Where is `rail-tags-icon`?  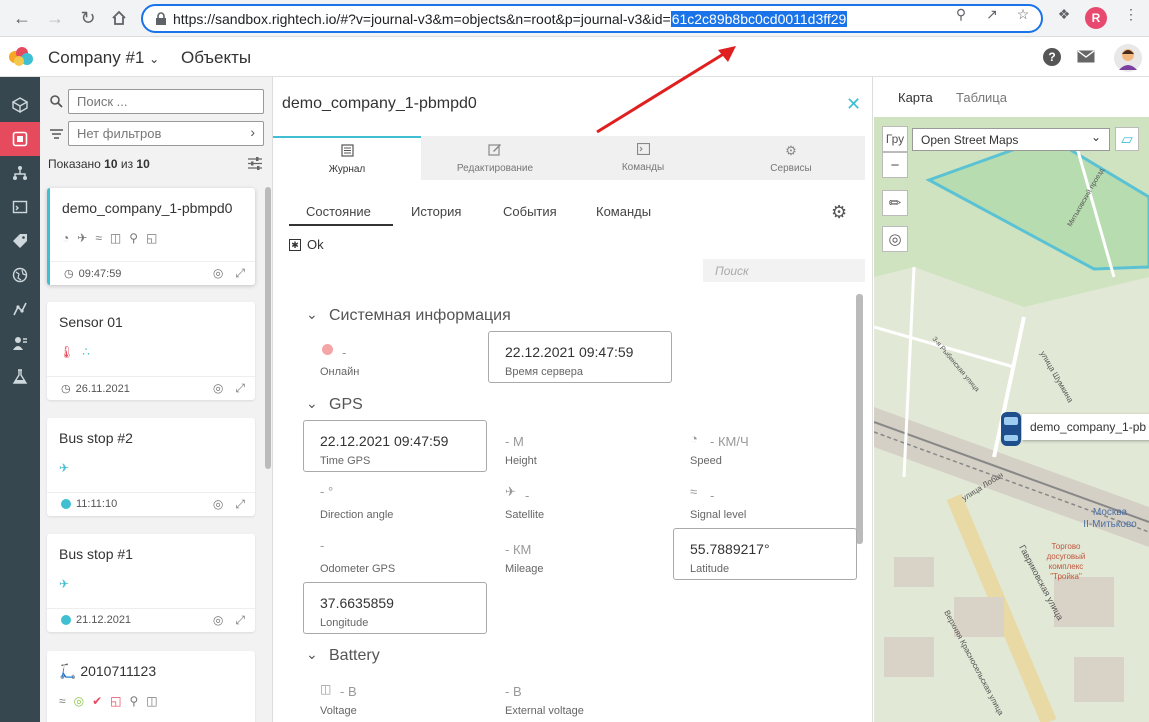
rail-tags-icon is located at coordinates (20, 241).